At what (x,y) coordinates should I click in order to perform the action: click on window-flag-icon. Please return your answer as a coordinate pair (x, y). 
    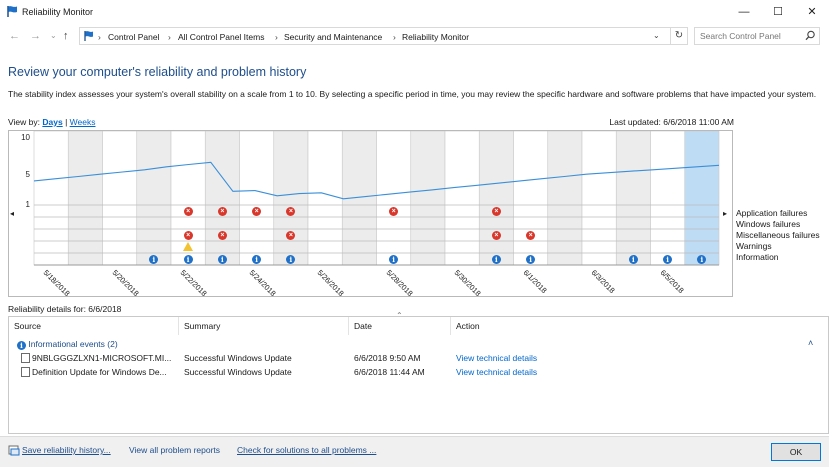
    Looking at the image, I should click on (12, 12).